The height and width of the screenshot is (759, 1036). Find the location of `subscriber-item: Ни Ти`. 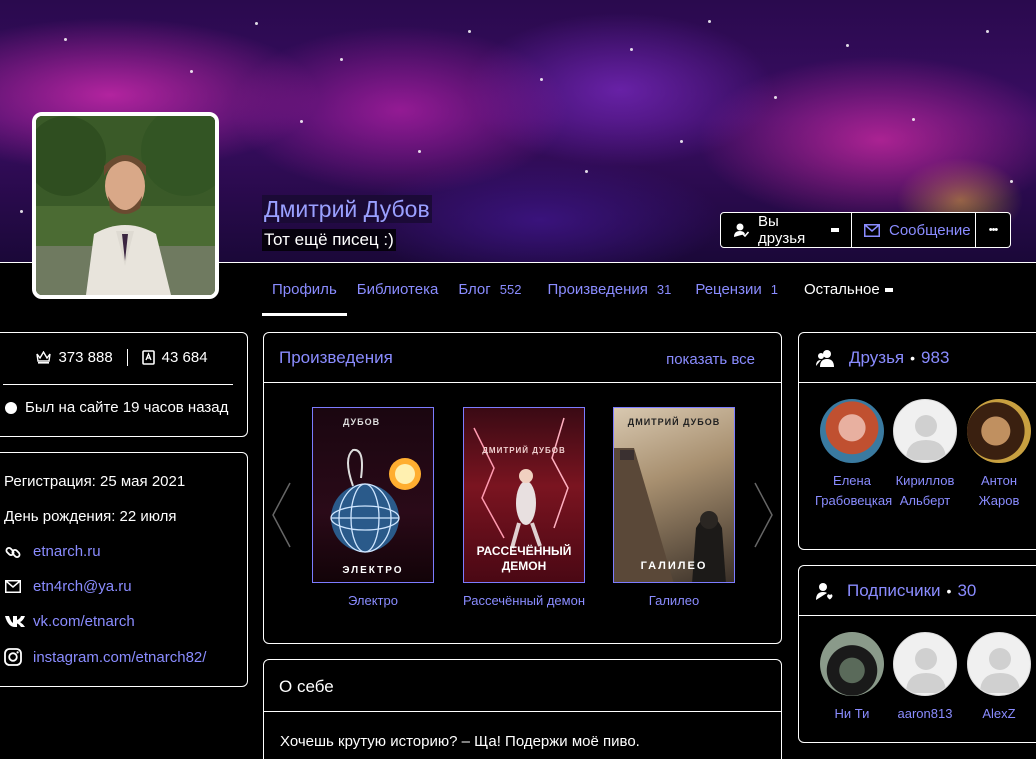

subscriber-item: Ни Ти is located at coordinates (852, 678).